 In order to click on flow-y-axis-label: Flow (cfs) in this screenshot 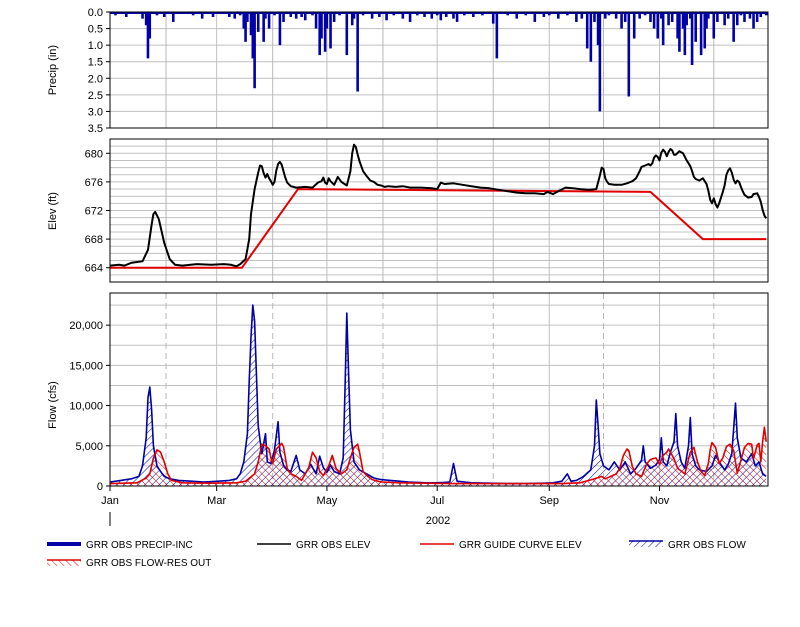, I will do `click(53, 405)`.